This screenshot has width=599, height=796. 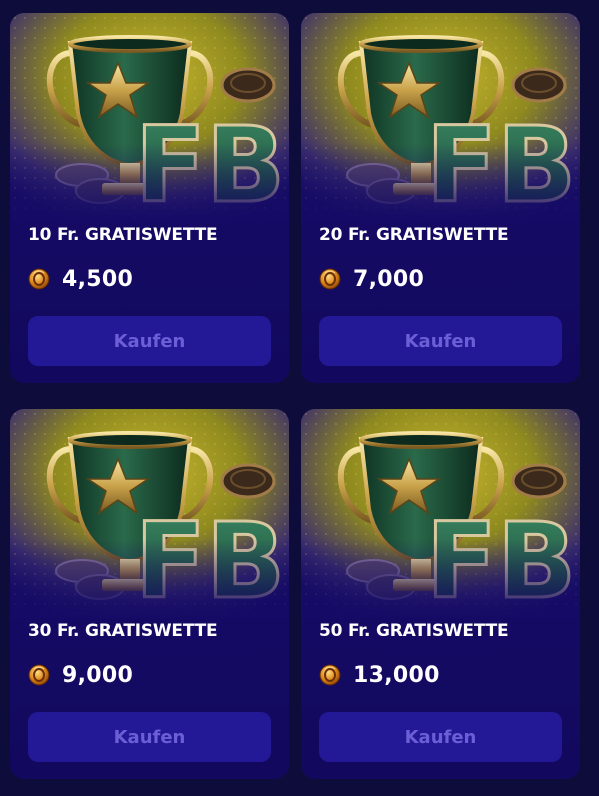 I want to click on card-title: 10 Fr. GRATISWETTE, so click(x=123, y=235).